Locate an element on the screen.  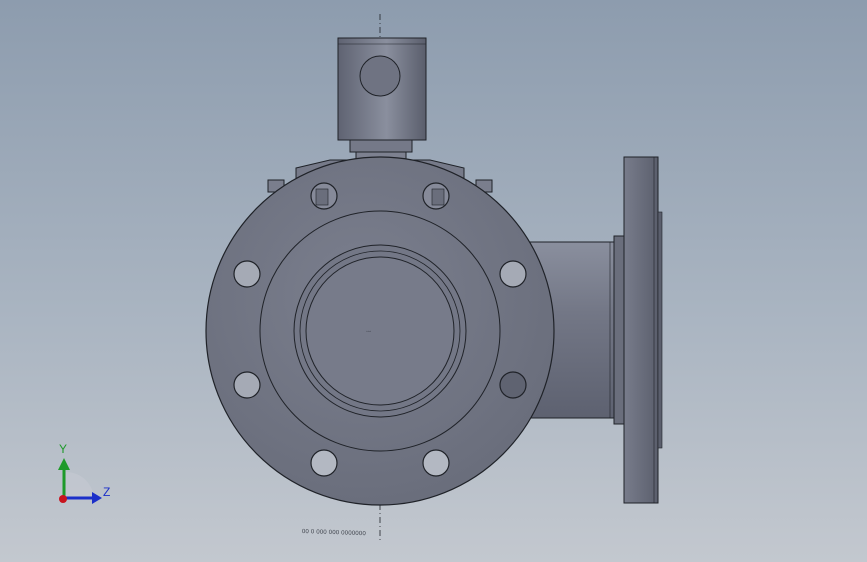
actuator-indicator-circle is located at coordinates (380, 76).